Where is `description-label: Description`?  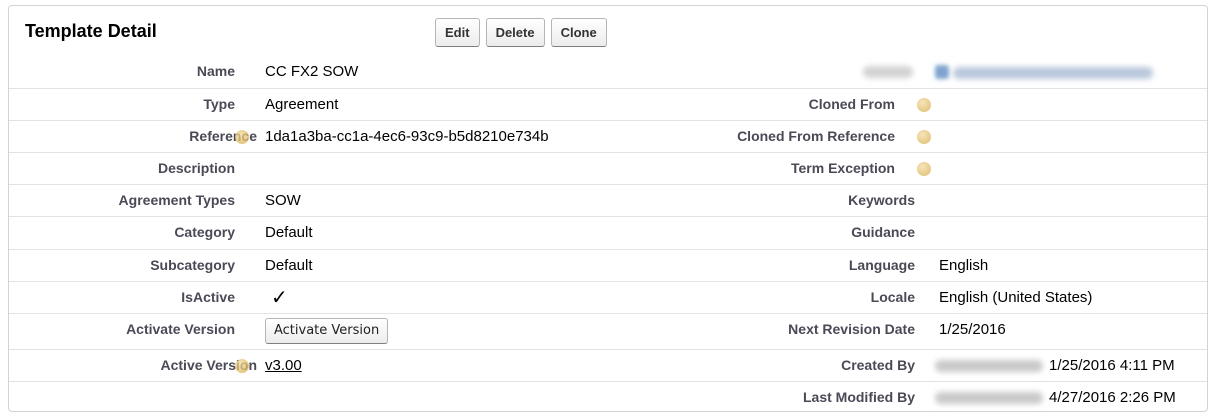
description-label: Description is located at coordinates (196, 168).